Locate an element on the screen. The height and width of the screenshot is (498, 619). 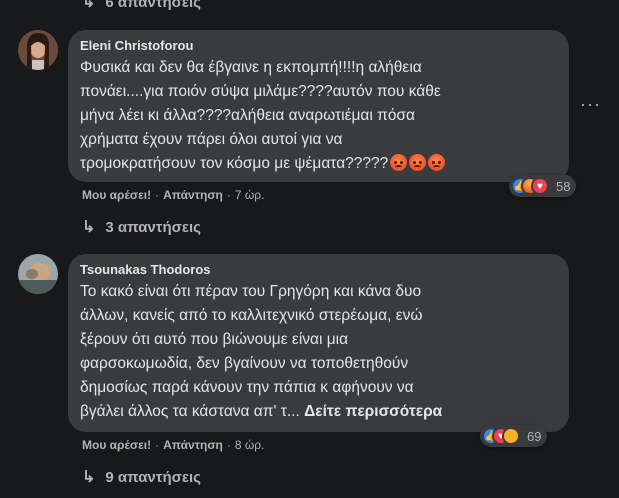
more-options-icon: ··· is located at coordinates (590, 104).